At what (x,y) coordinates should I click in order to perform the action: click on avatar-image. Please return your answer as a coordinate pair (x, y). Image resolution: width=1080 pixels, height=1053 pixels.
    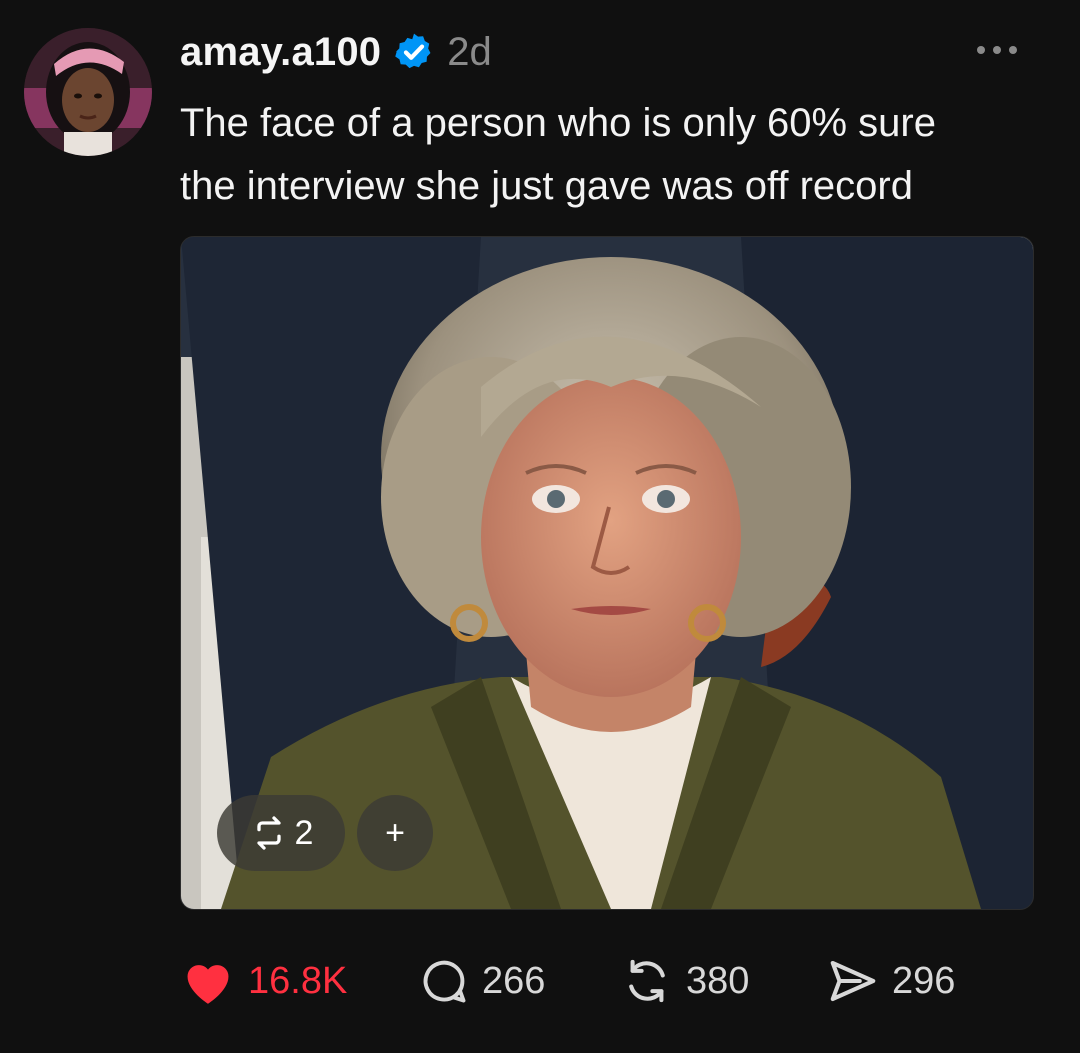
    Looking at the image, I should click on (88, 92).